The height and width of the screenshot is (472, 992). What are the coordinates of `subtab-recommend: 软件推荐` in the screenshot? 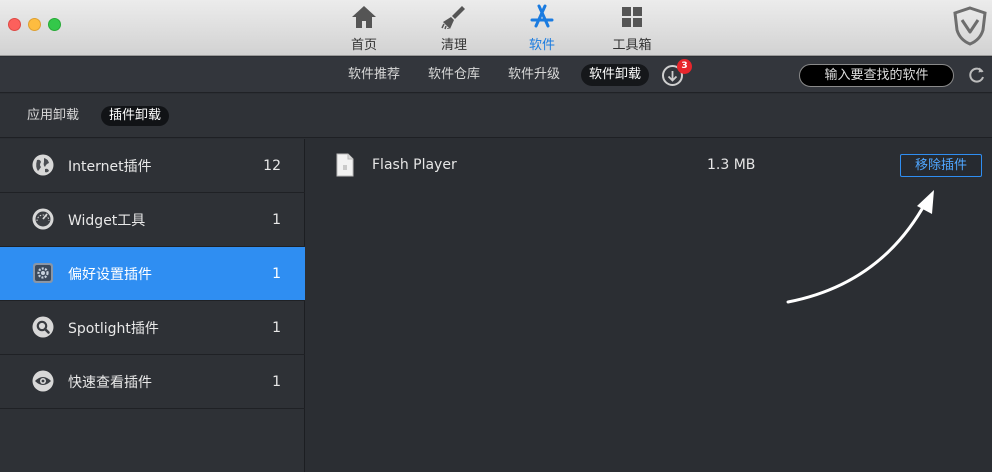 It's located at (374, 75).